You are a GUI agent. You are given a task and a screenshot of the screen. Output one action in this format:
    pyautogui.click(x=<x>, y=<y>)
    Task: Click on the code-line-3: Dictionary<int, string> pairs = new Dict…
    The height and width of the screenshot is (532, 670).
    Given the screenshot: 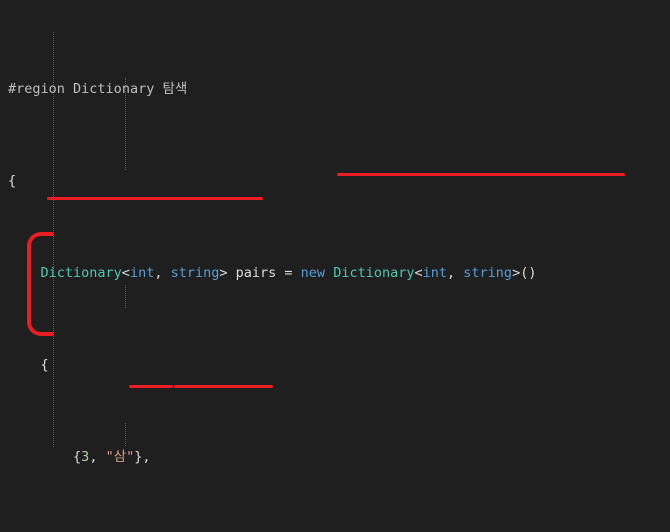 What is the action you would take?
    pyautogui.click(x=288, y=273)
    